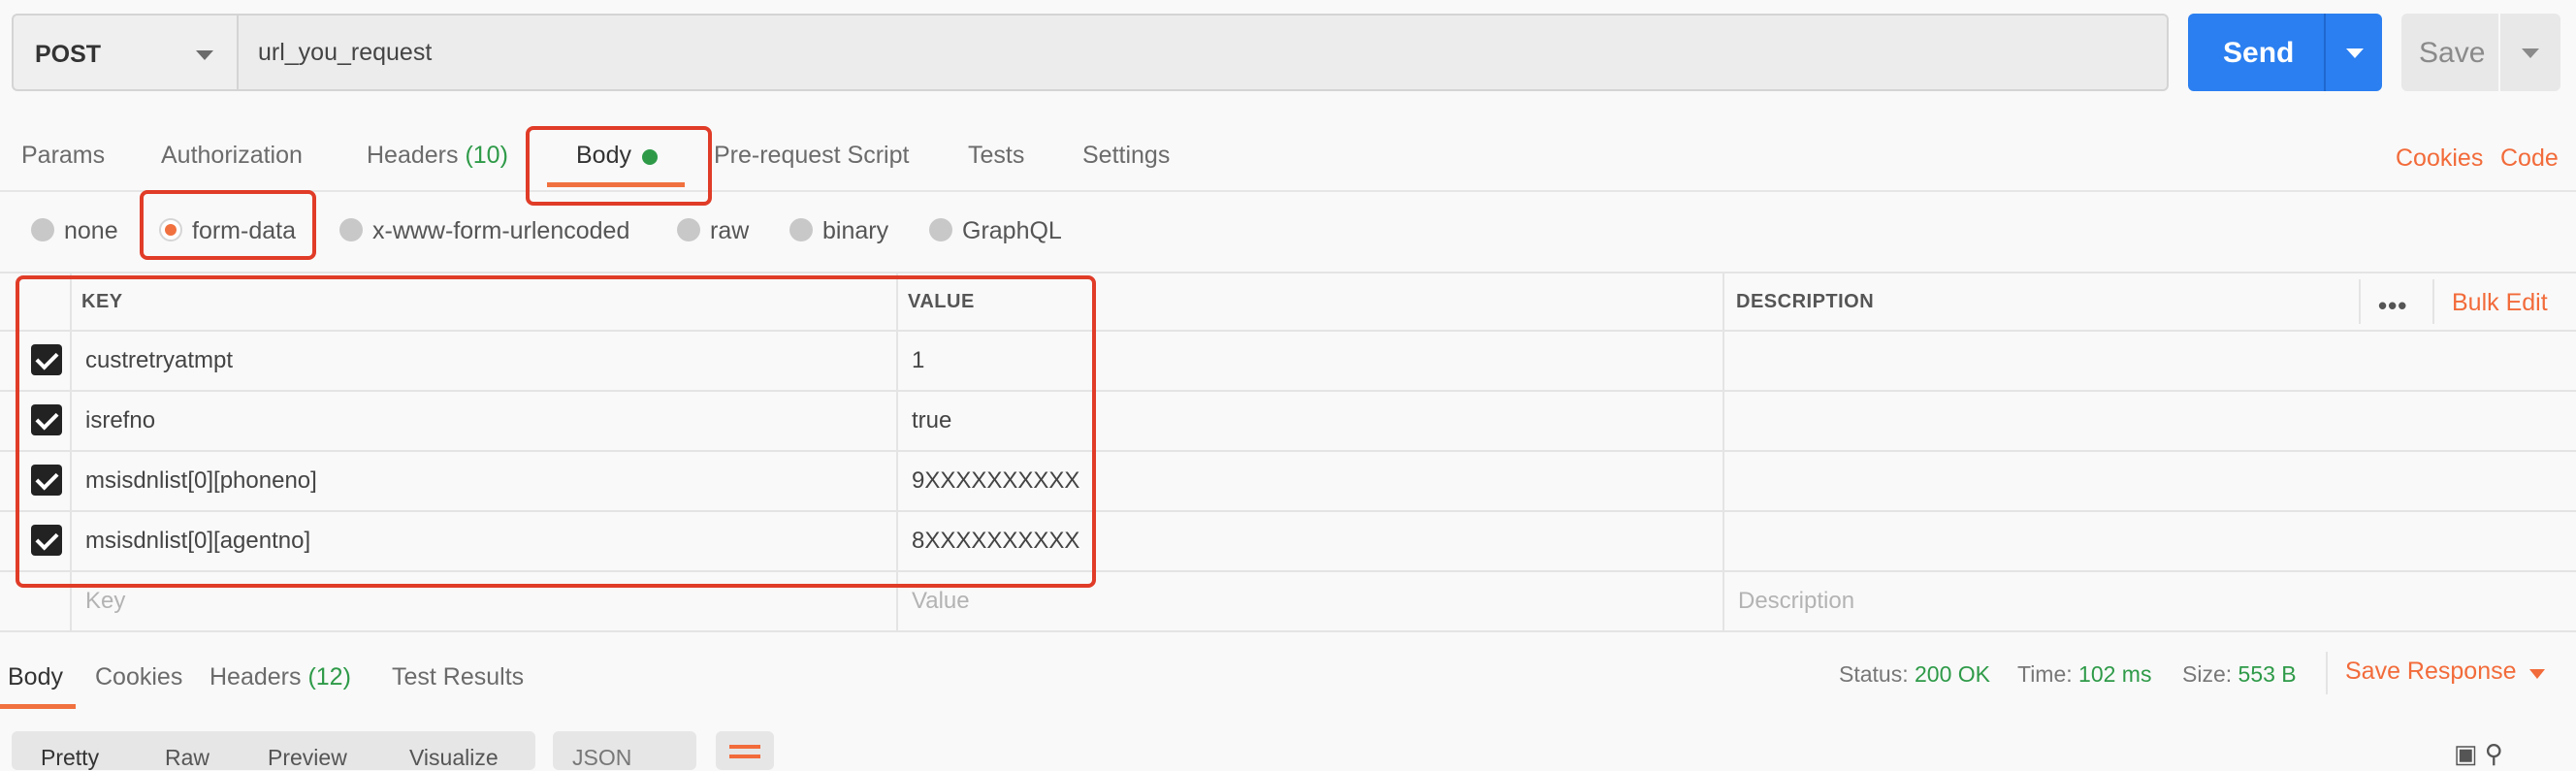 Image resolution: width=2576 pixels, height=771 pixels. I want to click on radio-raw, so click(688, 229).